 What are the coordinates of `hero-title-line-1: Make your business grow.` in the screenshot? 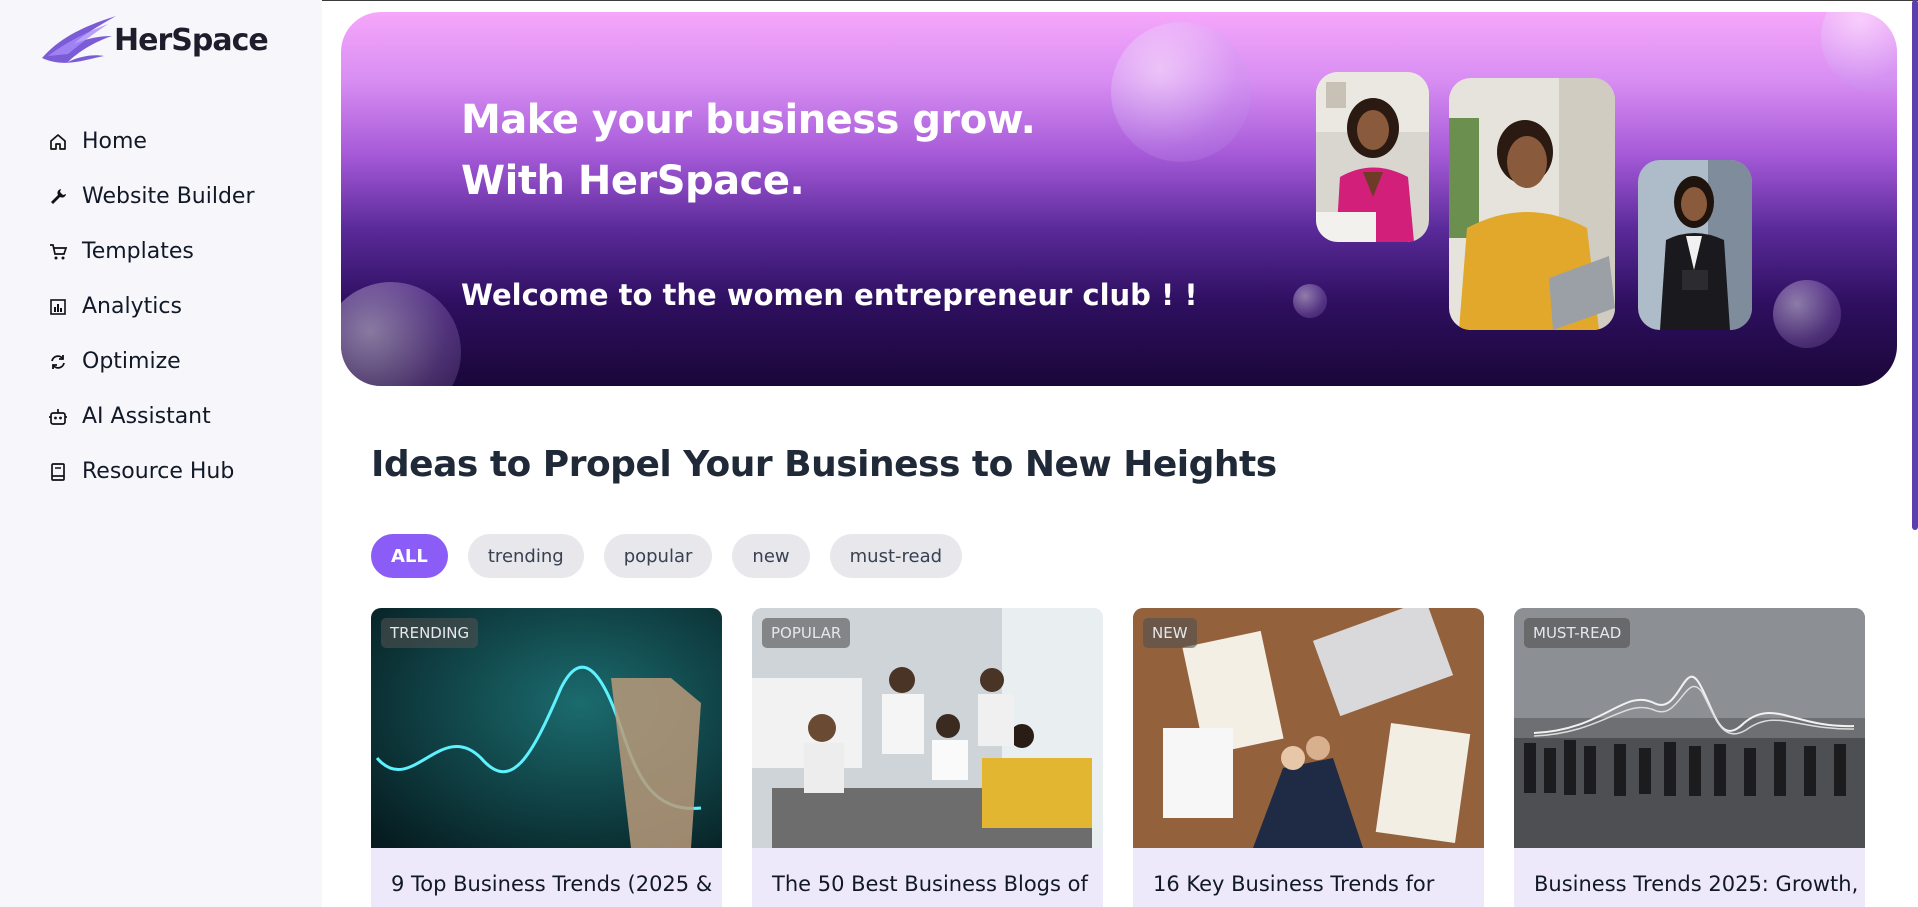 It's located at (748, 120).